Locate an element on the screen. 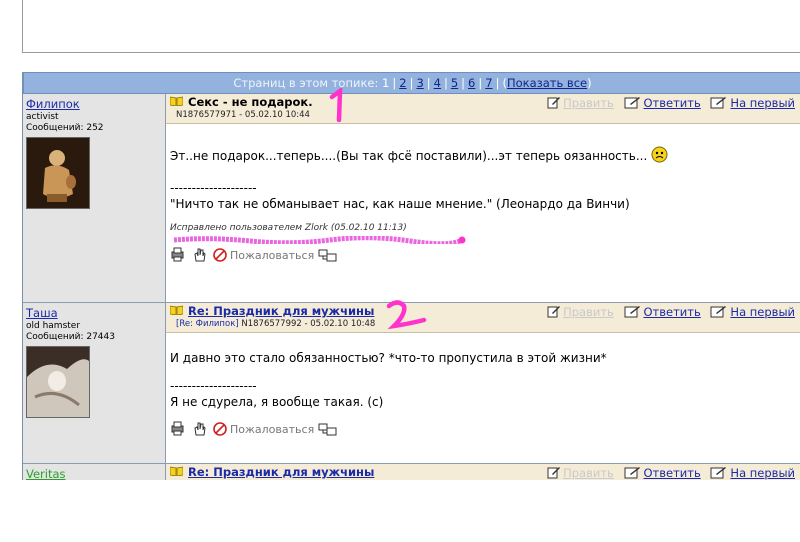  author-panel: Veritas is located at coordinates (94, 472).